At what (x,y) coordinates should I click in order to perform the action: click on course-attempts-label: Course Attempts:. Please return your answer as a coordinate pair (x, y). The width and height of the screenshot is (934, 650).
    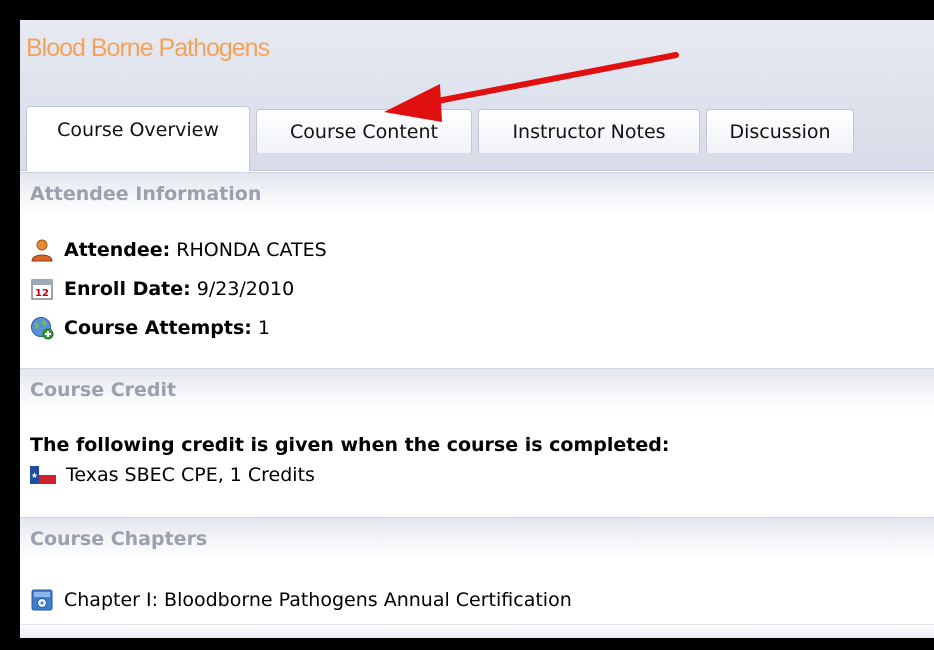
    Looking at the image, I should click on (158, 328).